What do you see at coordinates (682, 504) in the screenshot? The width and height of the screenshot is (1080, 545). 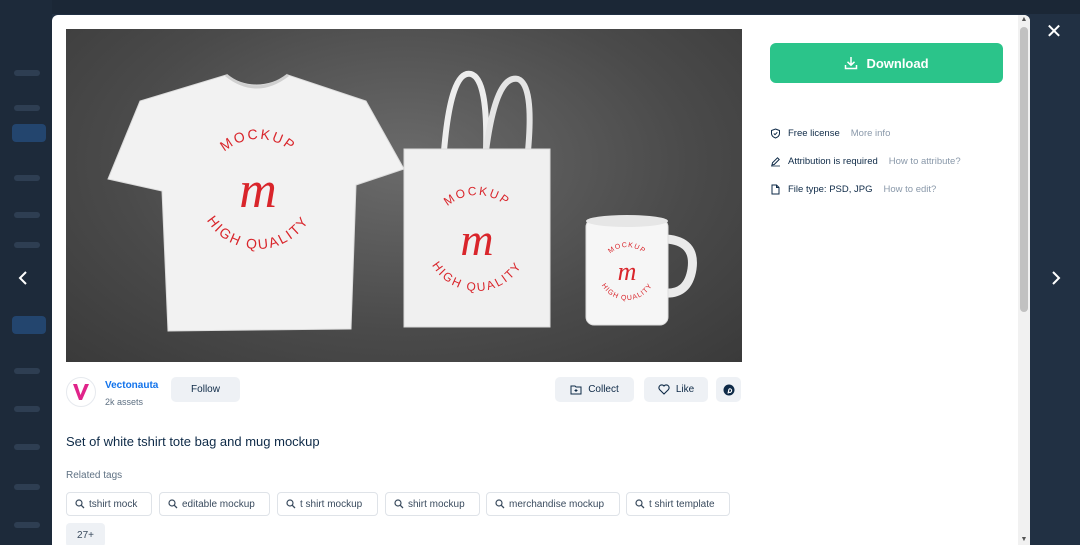 I see `tag-label: t shirt template` at bounding box center [682, 504].